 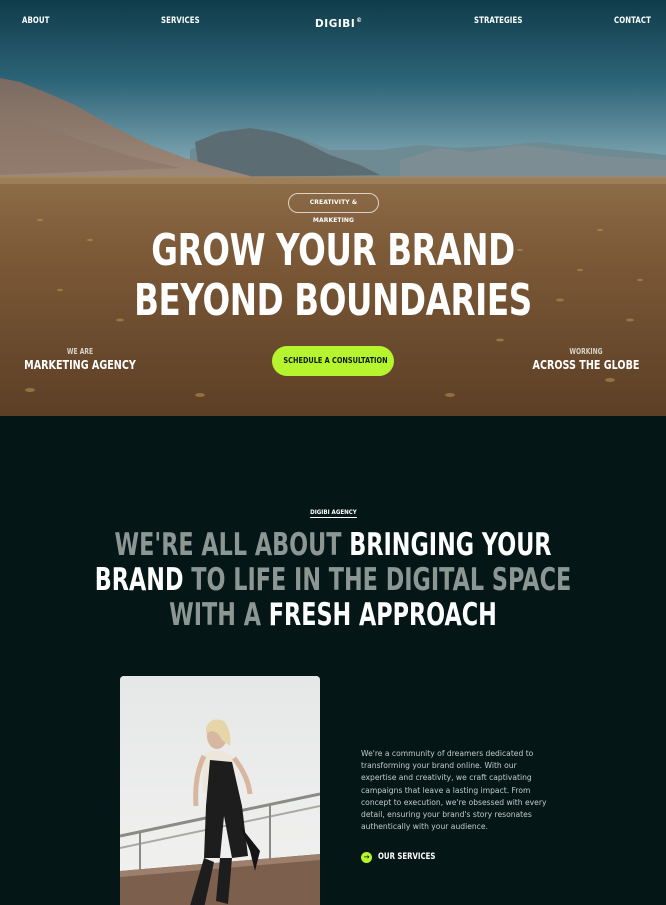 I want to click on section-tag-label: DIGIBI AGENCY, so click(x=333, y=513).